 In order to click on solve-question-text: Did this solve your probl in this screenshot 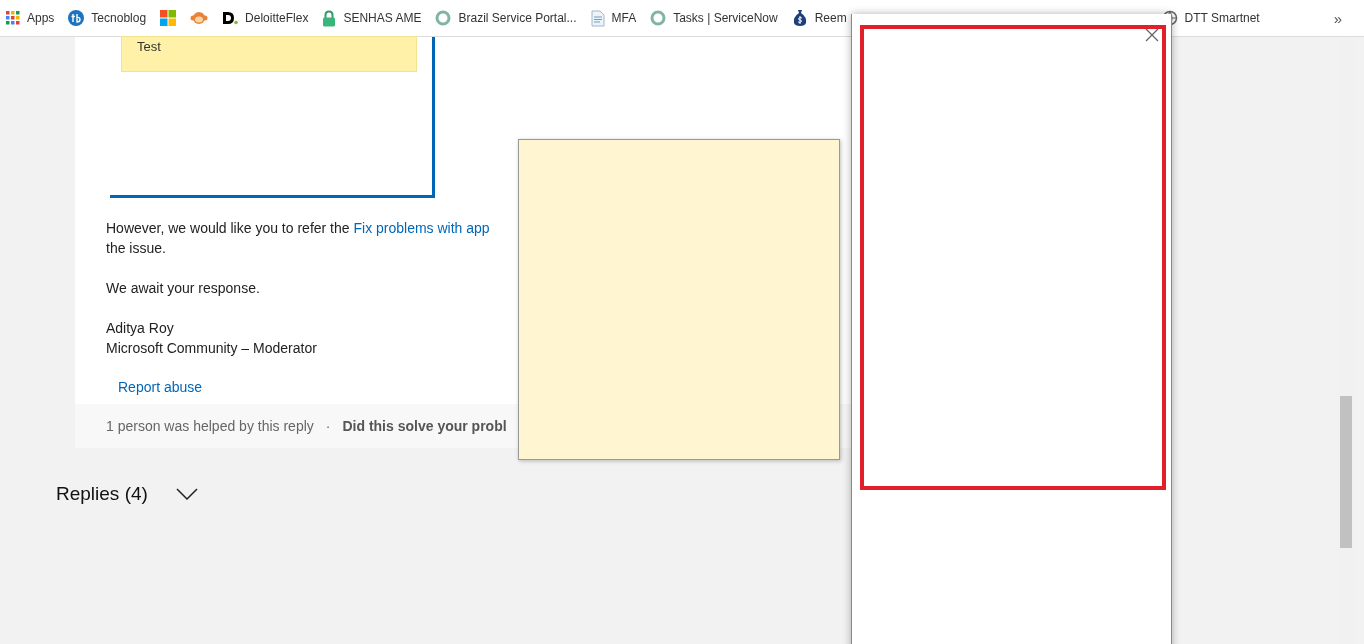, I will do `click(424, 426)`.